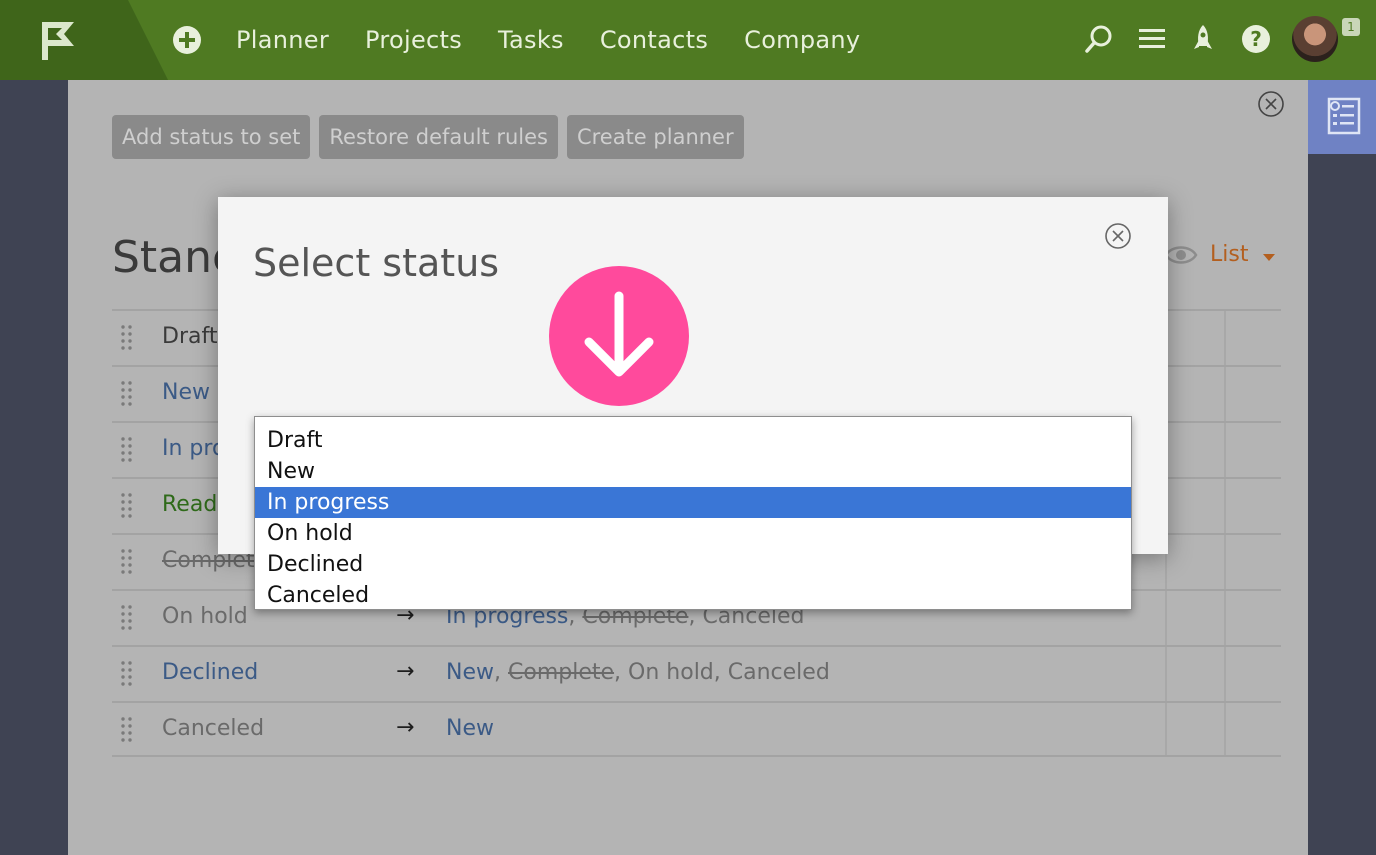 The image size is (1376, 855). I want to click on rule-targets: New, so click(470, 728).